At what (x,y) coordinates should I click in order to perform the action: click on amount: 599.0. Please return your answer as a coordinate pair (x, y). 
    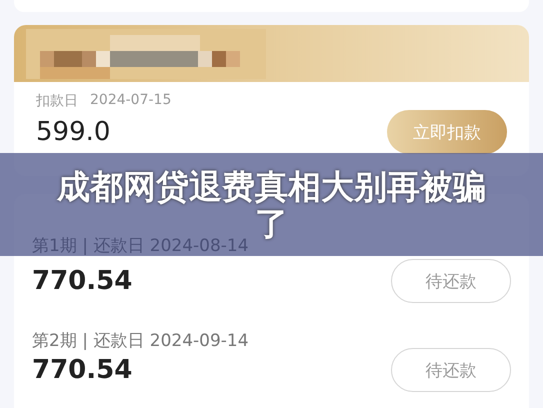
    Looking at the image, I should click on (73, 132).